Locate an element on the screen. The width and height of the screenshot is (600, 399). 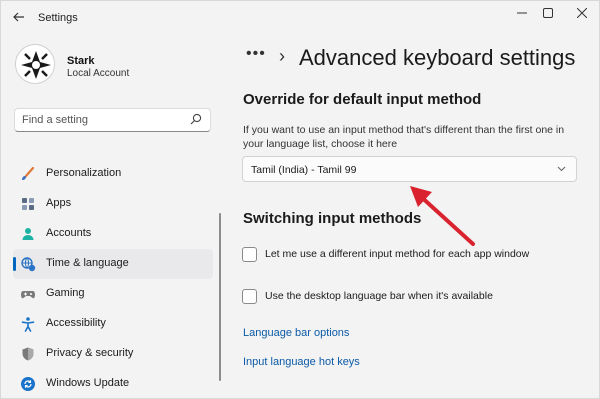
dropdown-selected-value: Tamil (India) - Tamil 99 is located at coordinates (304, 170).